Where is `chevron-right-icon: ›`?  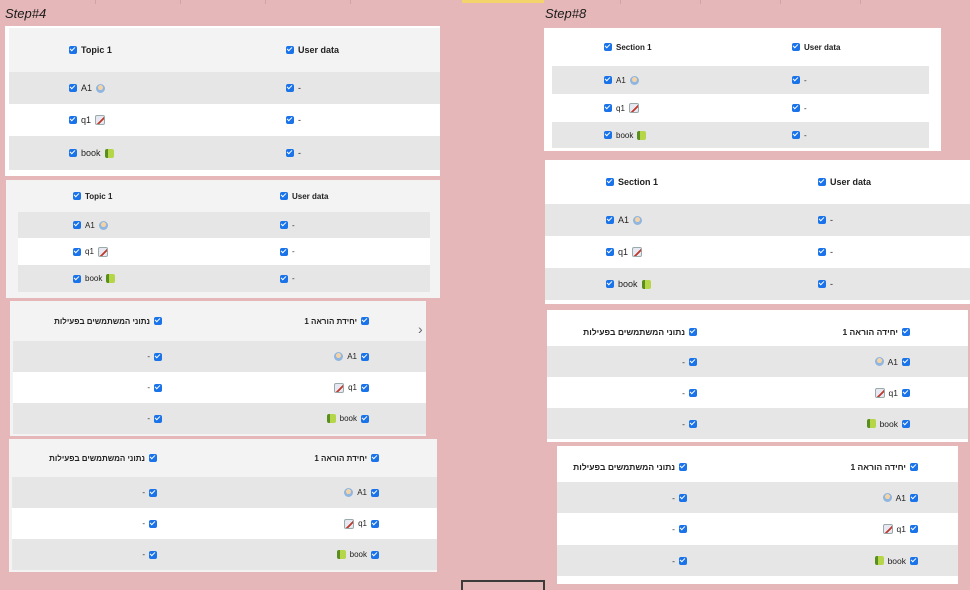
chevron-right-icon: › is located at coordinates (420, 329).